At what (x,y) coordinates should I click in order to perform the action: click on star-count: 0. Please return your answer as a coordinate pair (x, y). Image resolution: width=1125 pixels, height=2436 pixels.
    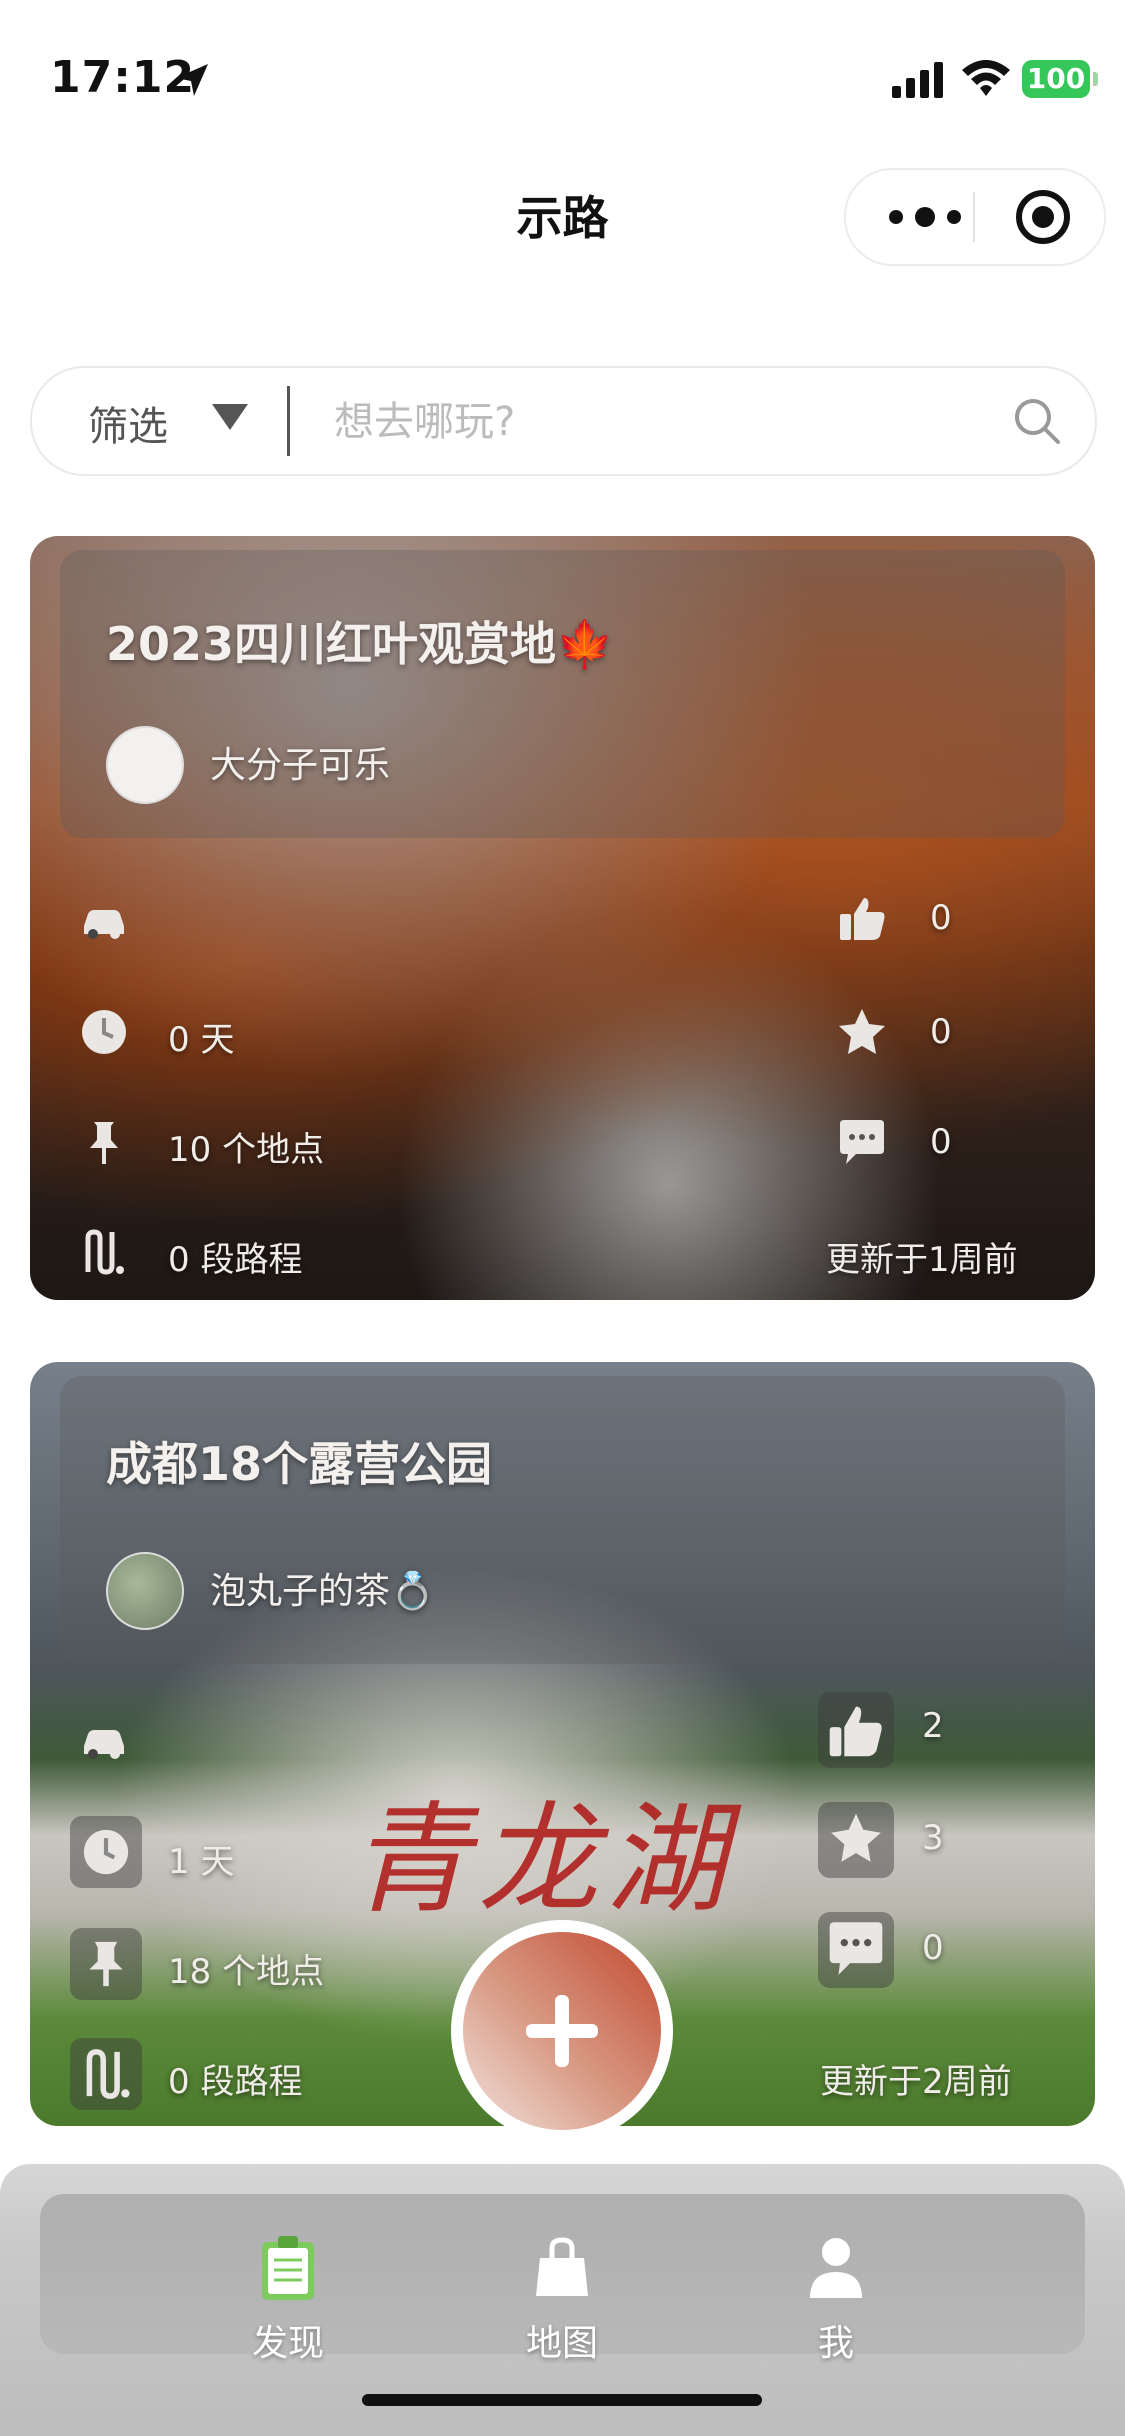
    Looking at the image, I should click on (941, 1032).